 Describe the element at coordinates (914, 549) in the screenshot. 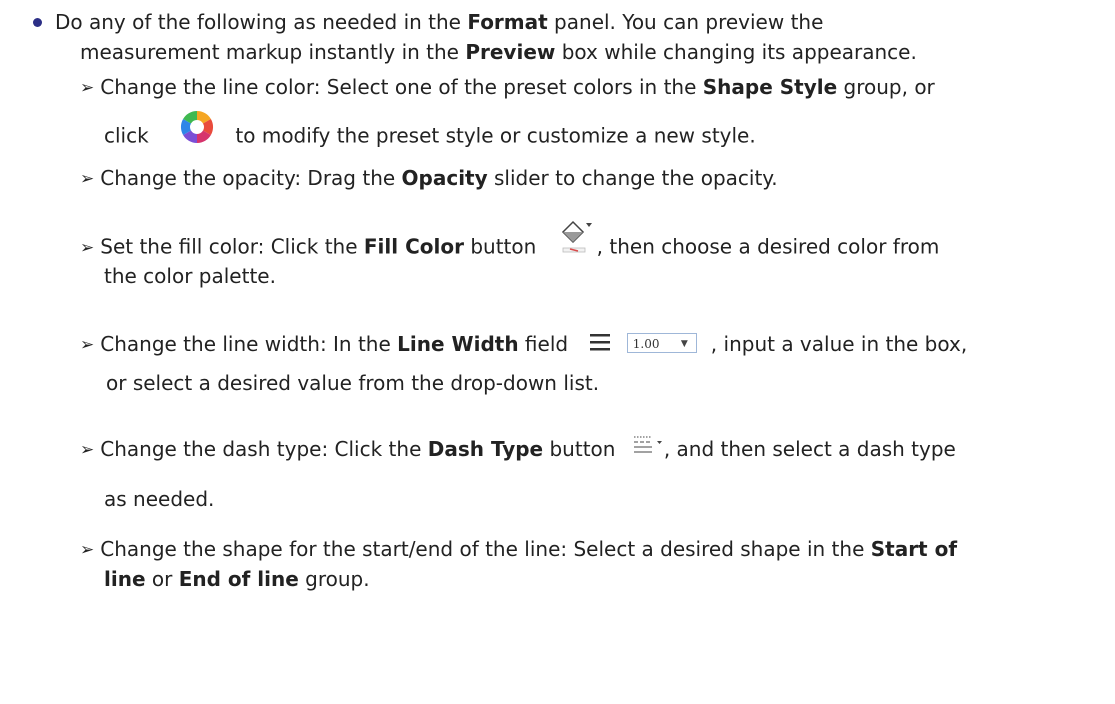

I see `start-of-line-term: Start of` at that location.